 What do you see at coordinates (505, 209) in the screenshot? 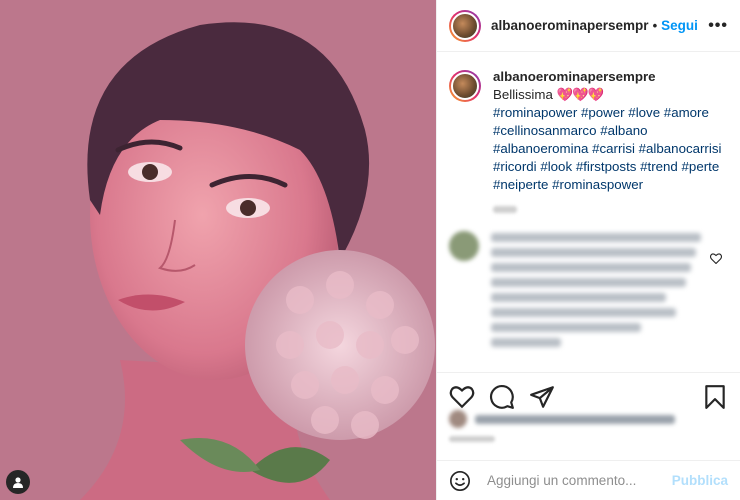
I see `caption-time` at bounding box center [505, 209].